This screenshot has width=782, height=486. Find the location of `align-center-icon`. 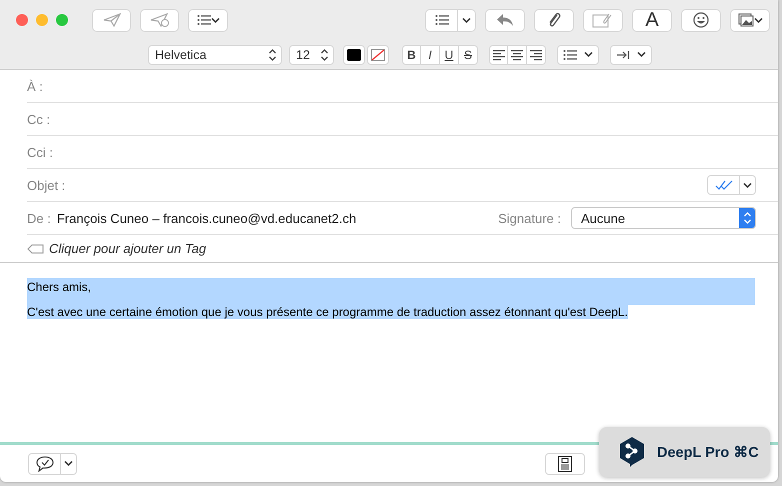

align-center-icon is located at coordinates (517, 54).